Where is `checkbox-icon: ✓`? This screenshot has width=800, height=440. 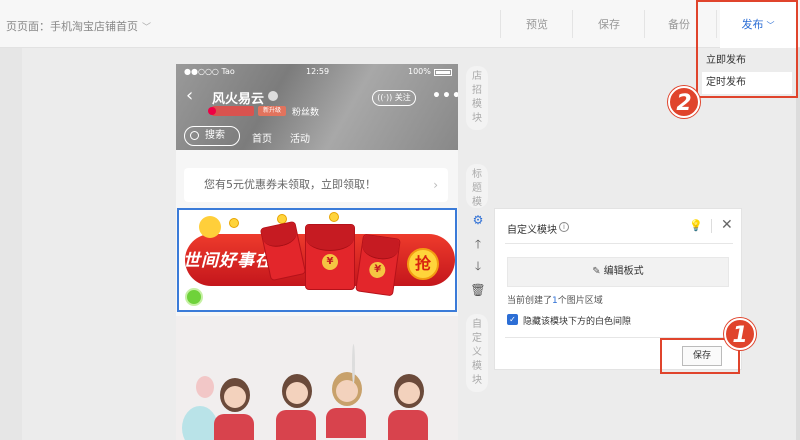
checkbox-icon: ✓ is located at coordinates (512, 319).